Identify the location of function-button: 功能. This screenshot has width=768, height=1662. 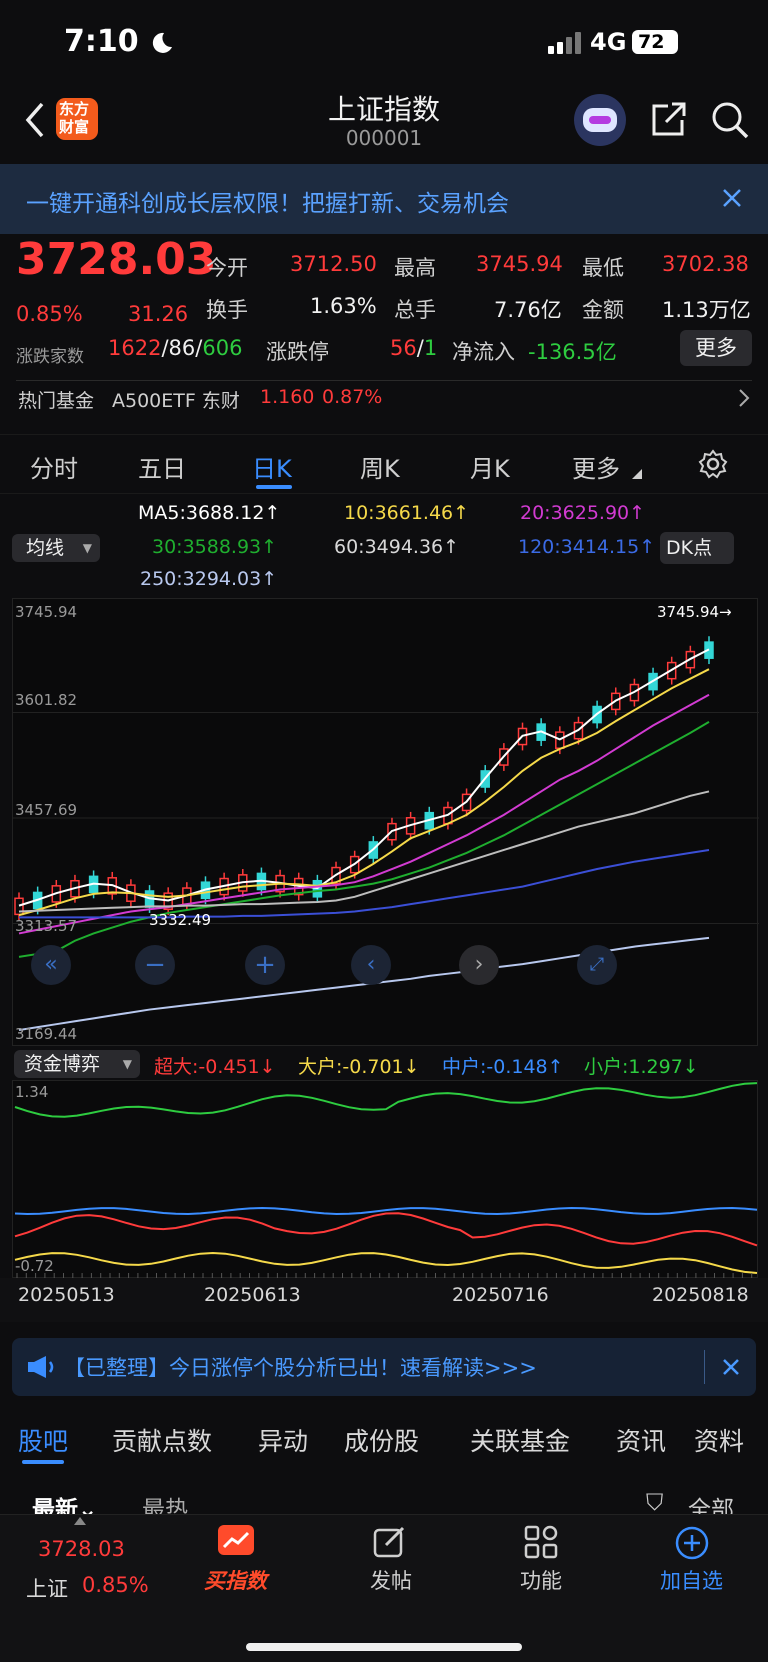
(542, 1564).